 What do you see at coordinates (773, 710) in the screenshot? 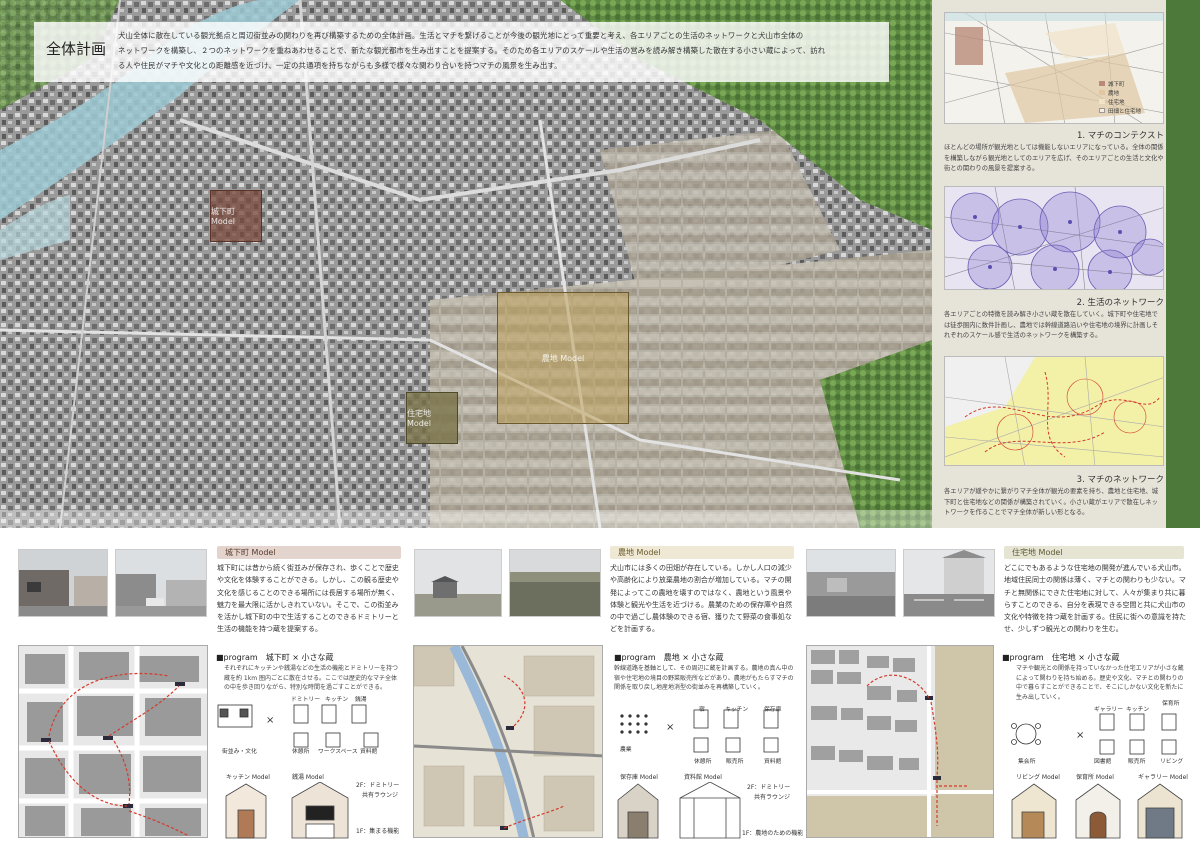
I see `farm-label-storage: 保存庫` at bounding box center [773, 710].